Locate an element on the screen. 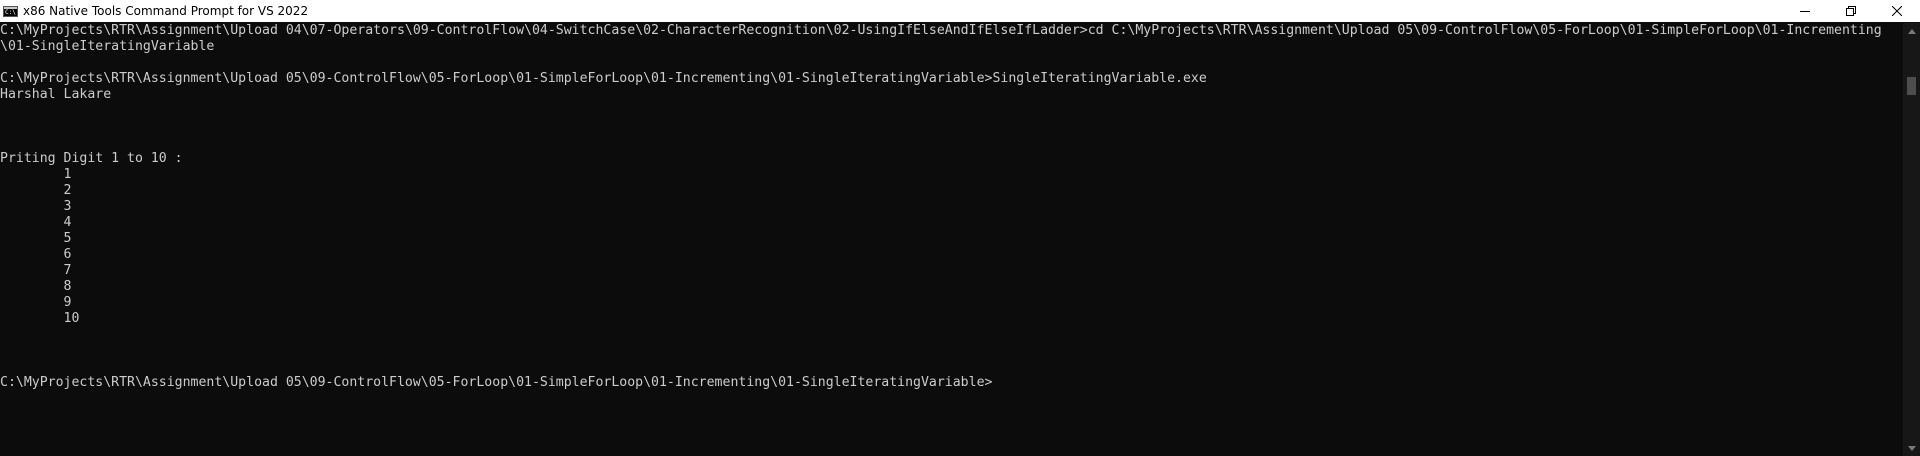  console-line: 8 is located at coordinates (36, 286).